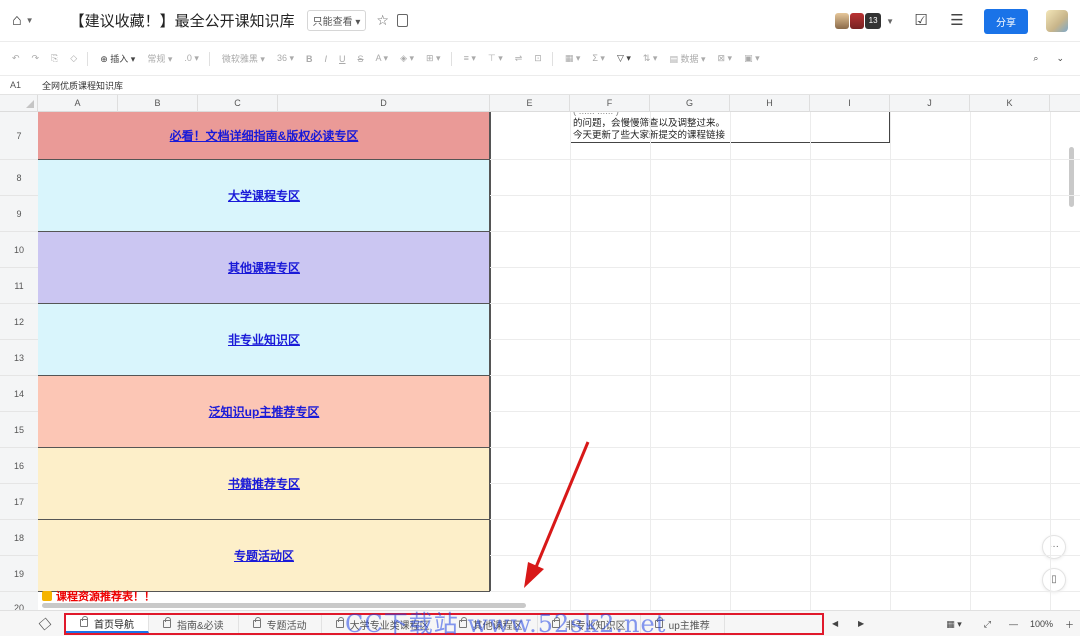  Describe the element at coordinates (19, 286) in the screenshot. I see `row-header-11: 11` at that location.